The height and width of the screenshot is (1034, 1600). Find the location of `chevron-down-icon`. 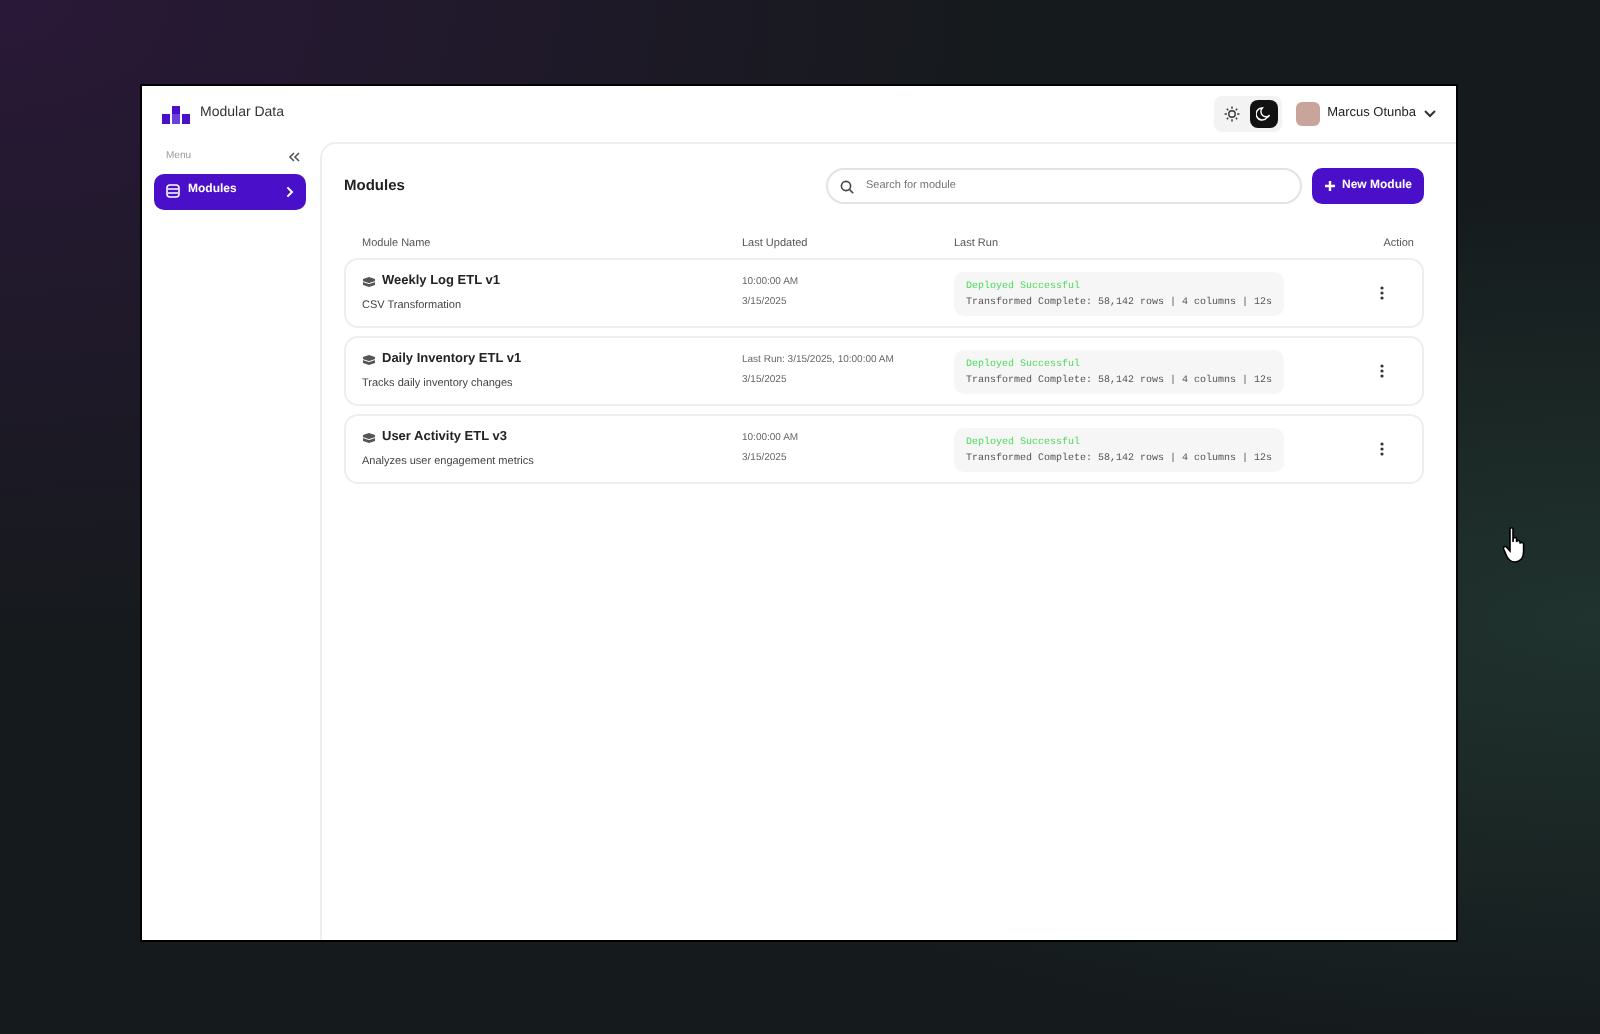

chevron-down-icon is located at coordinates (1430, 114).